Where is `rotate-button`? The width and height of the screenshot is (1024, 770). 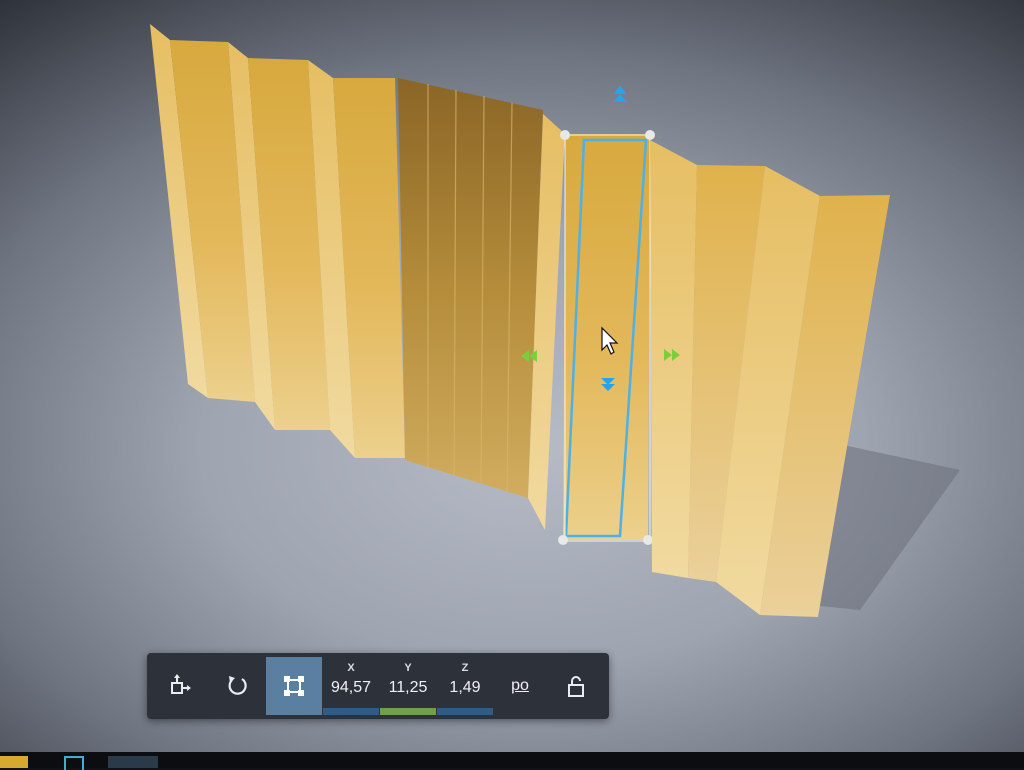
rotate-button is located at coordinates (237, 686).